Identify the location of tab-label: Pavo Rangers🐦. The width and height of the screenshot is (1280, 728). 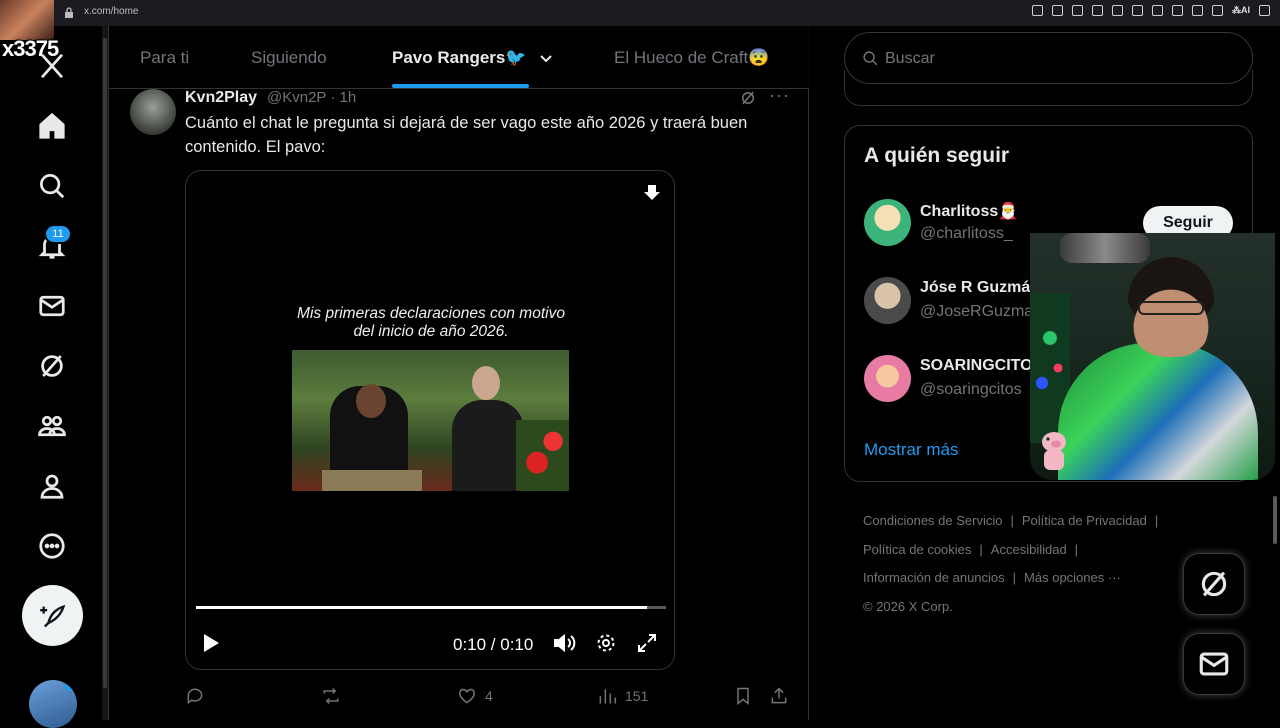
(459, 57).